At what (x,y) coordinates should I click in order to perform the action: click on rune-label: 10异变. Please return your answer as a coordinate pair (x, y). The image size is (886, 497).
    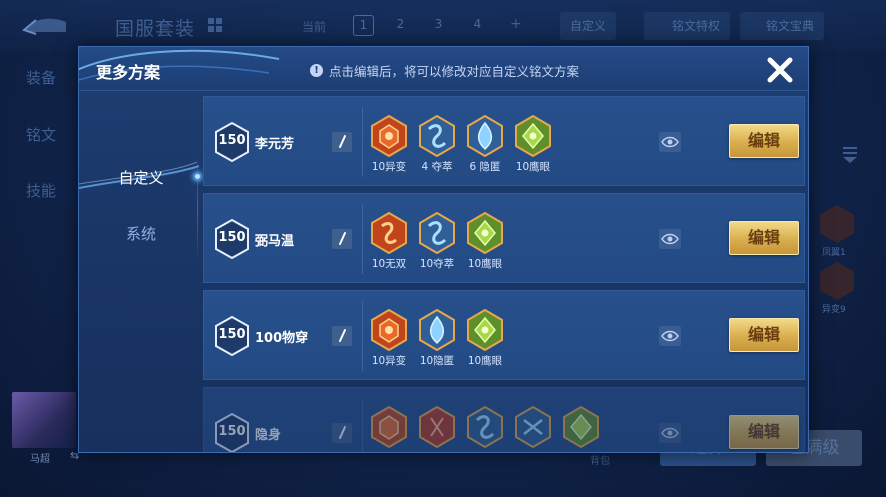
    Looking at the image, I should click on (389, 167).